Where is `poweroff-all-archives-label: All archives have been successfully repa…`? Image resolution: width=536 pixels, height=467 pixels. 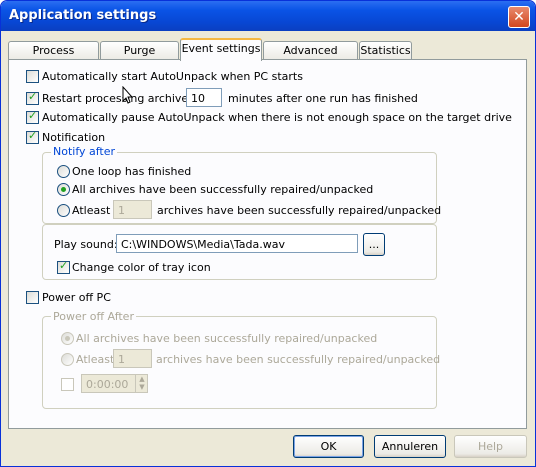
poweroff-all-archives-label: All archives have been successfully repa… is located at coordinates (227, 338).